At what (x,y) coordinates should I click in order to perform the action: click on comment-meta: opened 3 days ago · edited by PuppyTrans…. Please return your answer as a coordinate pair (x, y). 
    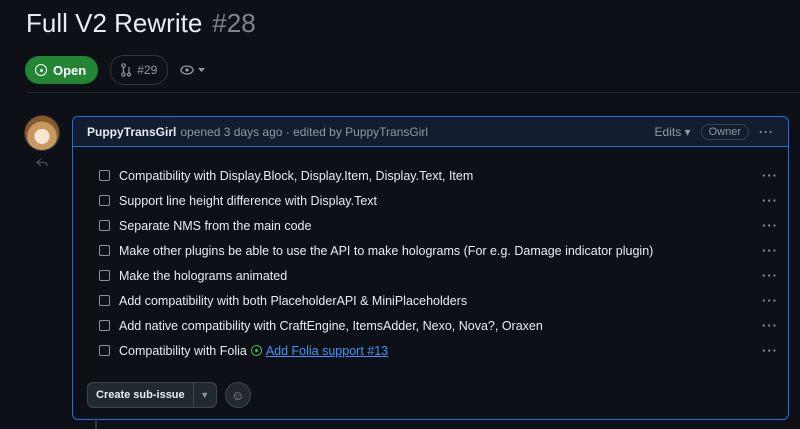
    Looking at the image, I should click on (304, 131).